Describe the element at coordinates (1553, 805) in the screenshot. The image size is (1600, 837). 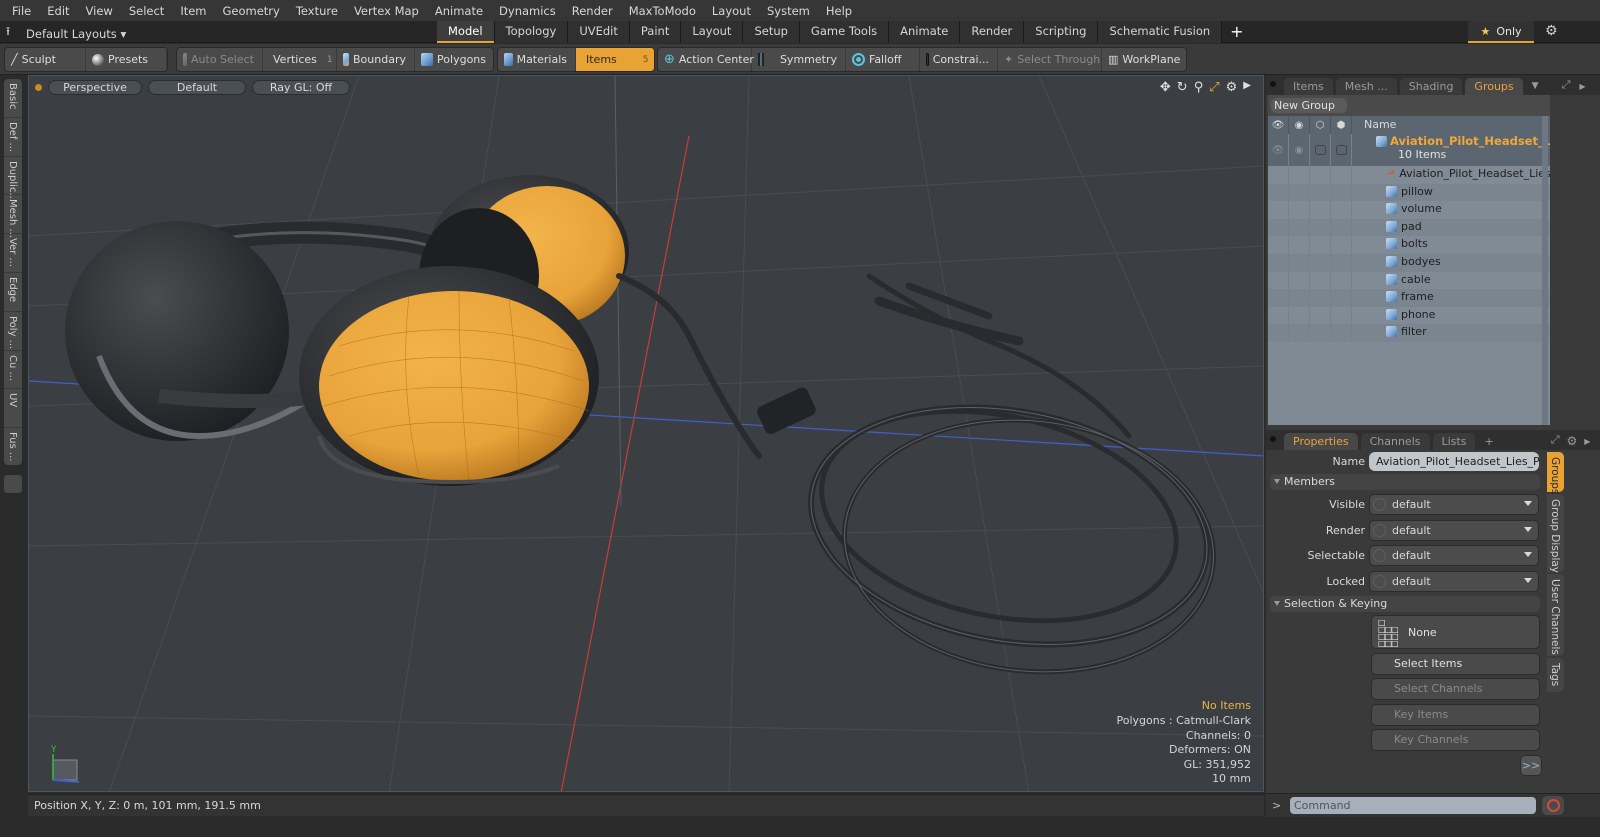
I see `record-macro-button` at that location.